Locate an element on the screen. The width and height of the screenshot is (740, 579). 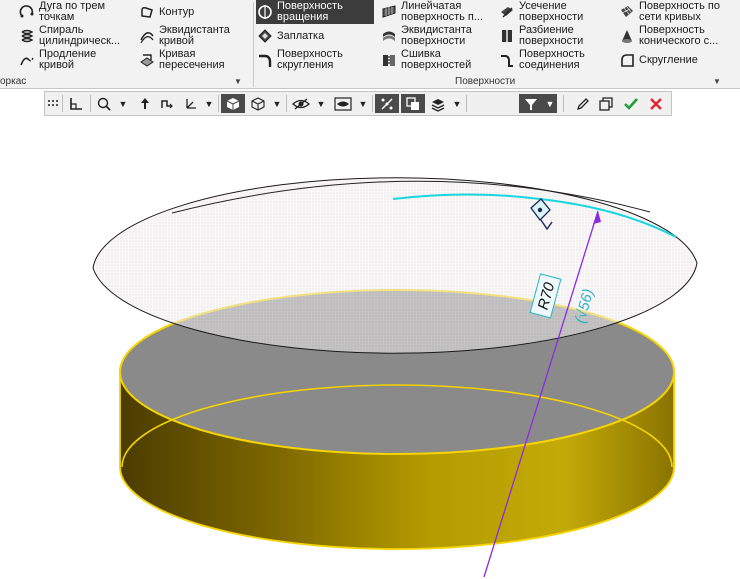
ribbon-button-surface-offset: Эквидистанта поверхности is located at coordinates (426, 36).